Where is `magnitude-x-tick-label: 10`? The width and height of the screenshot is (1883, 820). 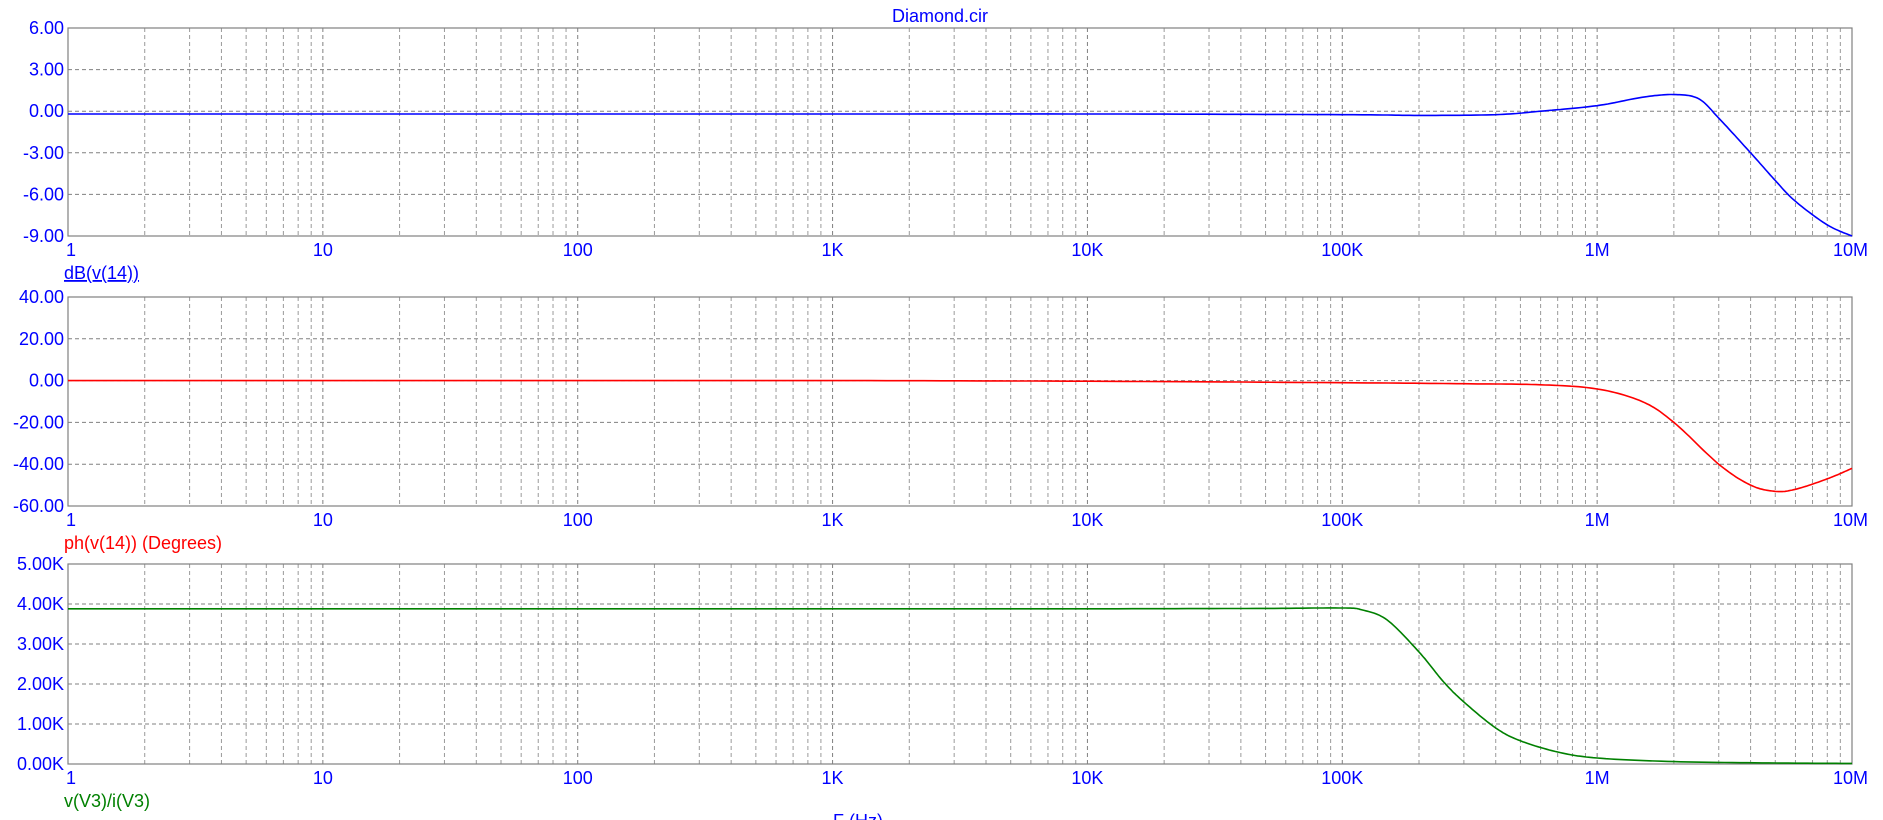 magnitude-x-tick-label: 10 is located at coordinates (323, 250).